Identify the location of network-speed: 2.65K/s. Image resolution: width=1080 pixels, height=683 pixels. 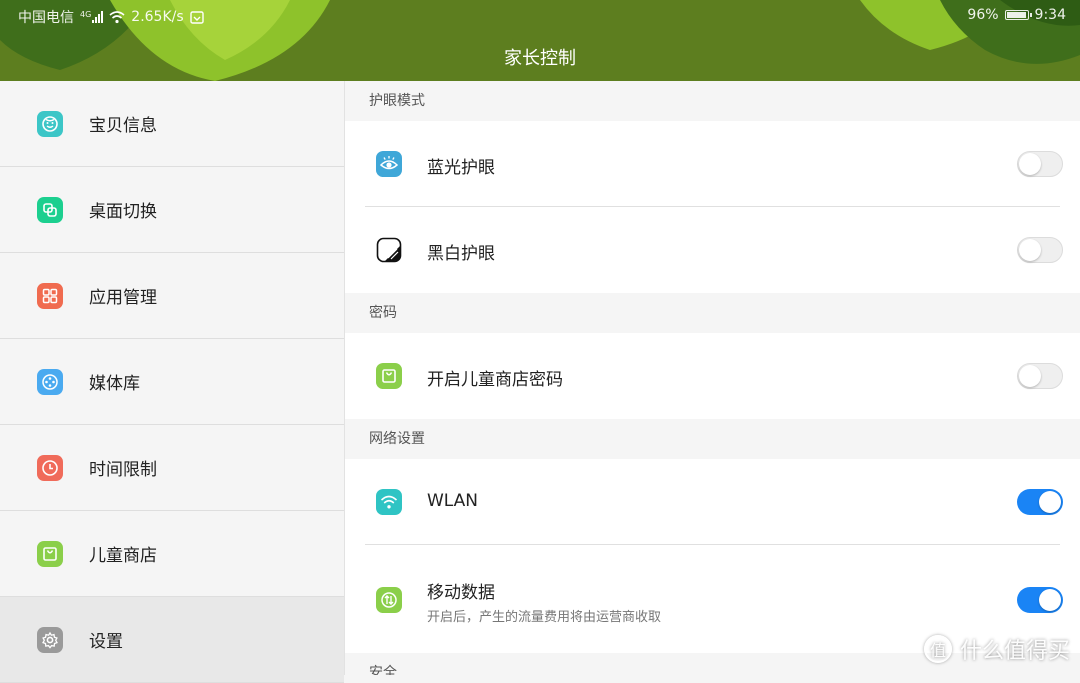
(157, 17).